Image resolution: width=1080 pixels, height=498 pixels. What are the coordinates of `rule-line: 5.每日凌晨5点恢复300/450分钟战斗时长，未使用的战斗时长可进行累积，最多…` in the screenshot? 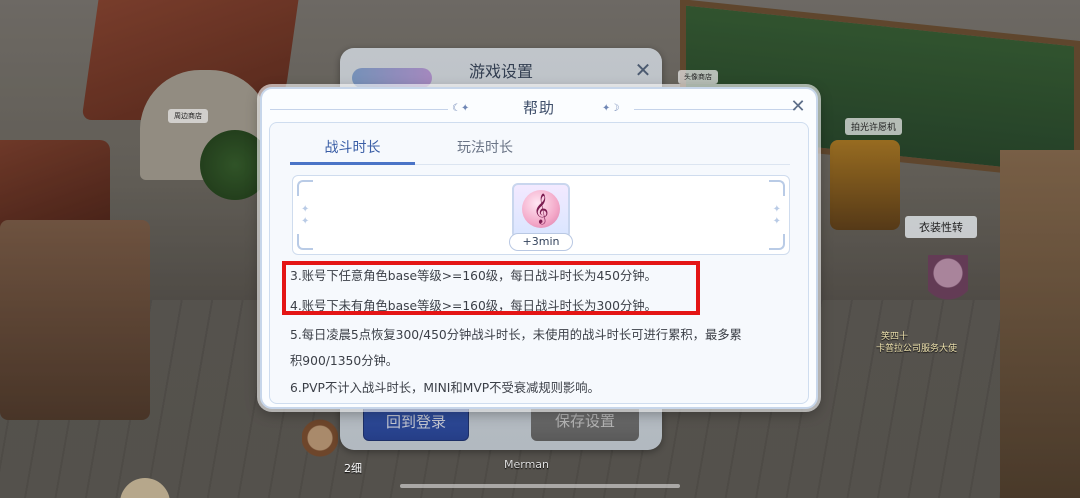 It's located at (516, 335).